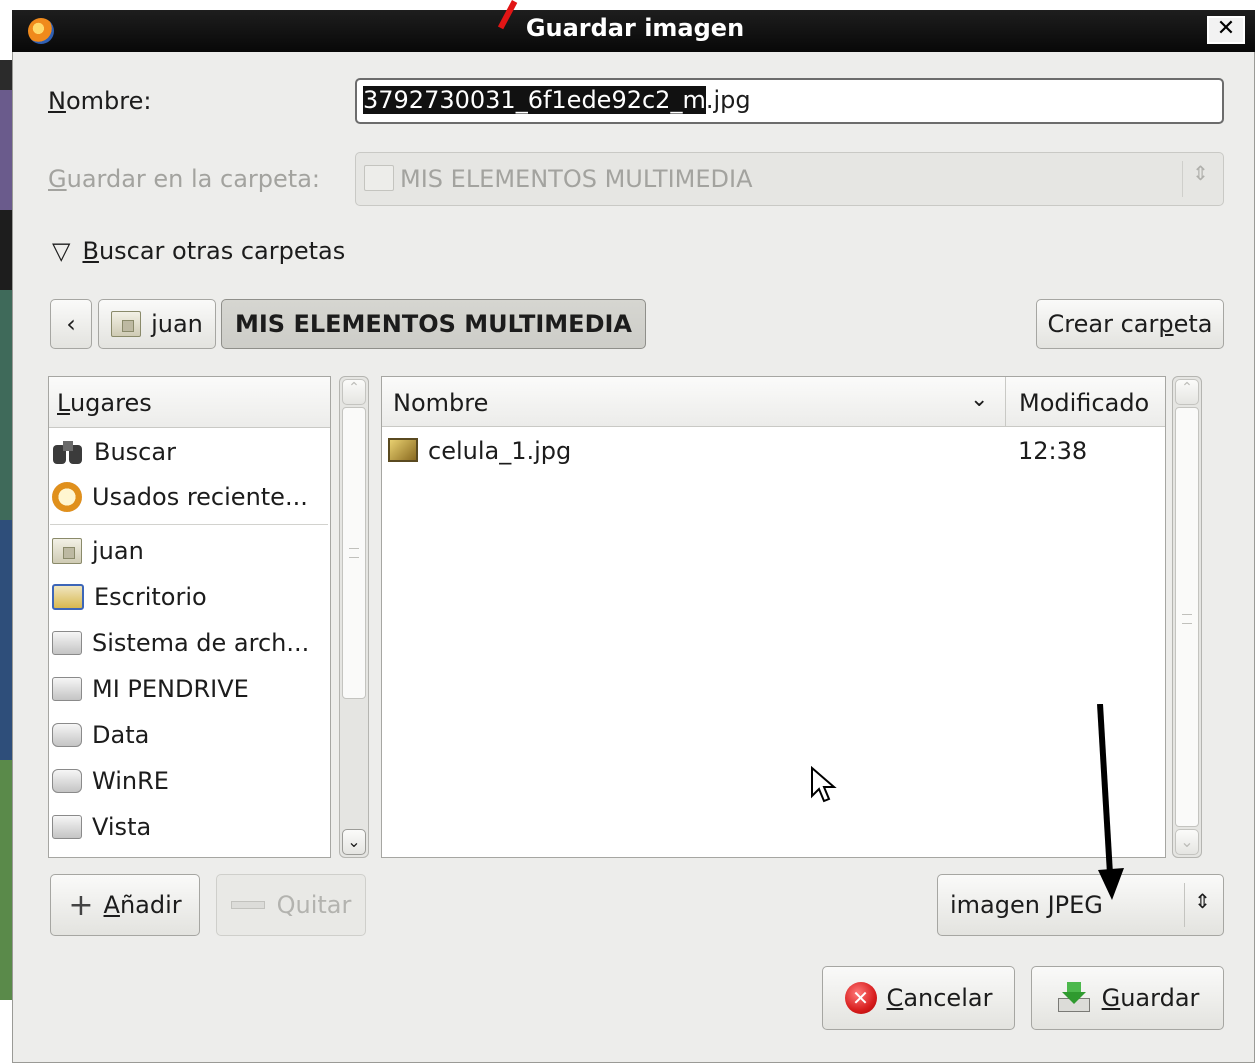 The image size is (1255, 1063). Describe the element at coordinates (1110, 802) in the screenshot. I see `black-annotation-arrow` at that location.